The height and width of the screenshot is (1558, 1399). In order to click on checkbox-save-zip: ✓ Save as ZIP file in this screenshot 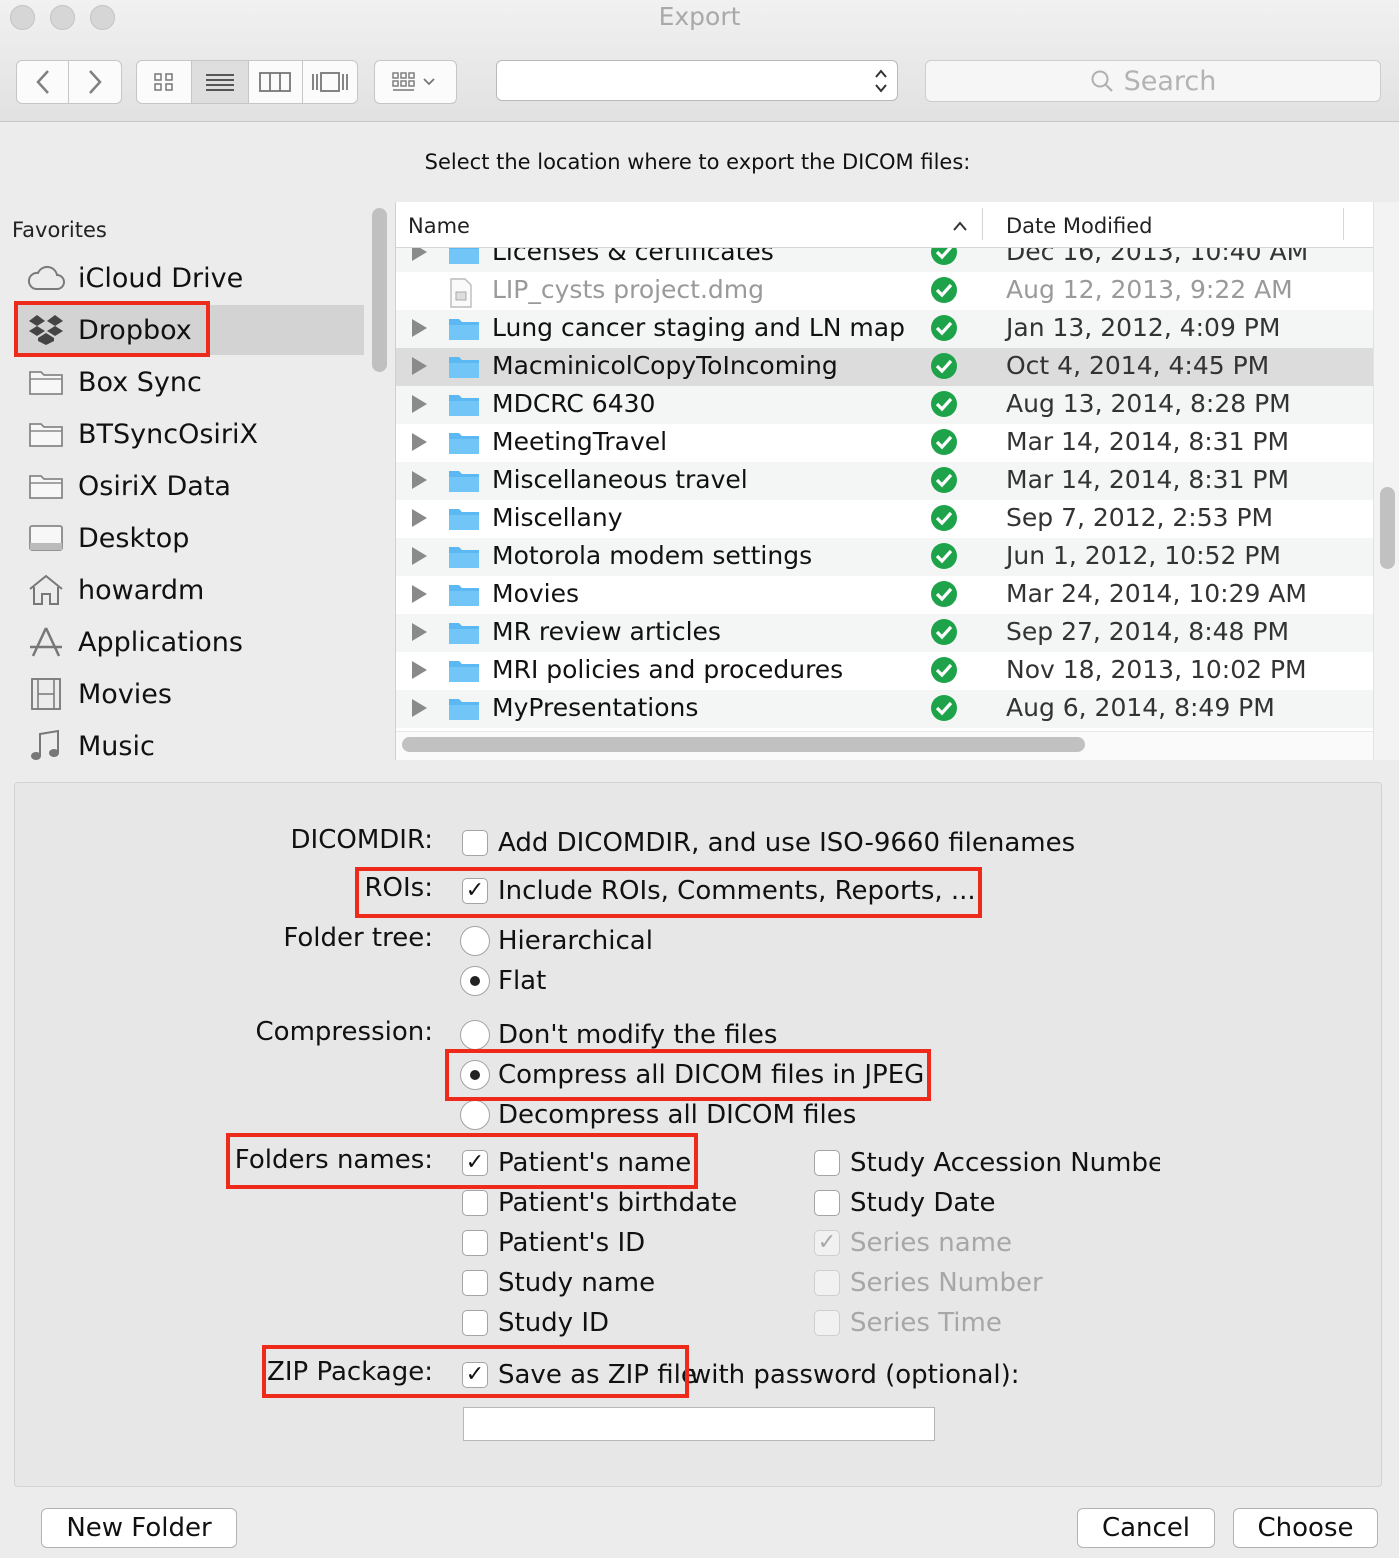, I will do `click(579, 1375)`.